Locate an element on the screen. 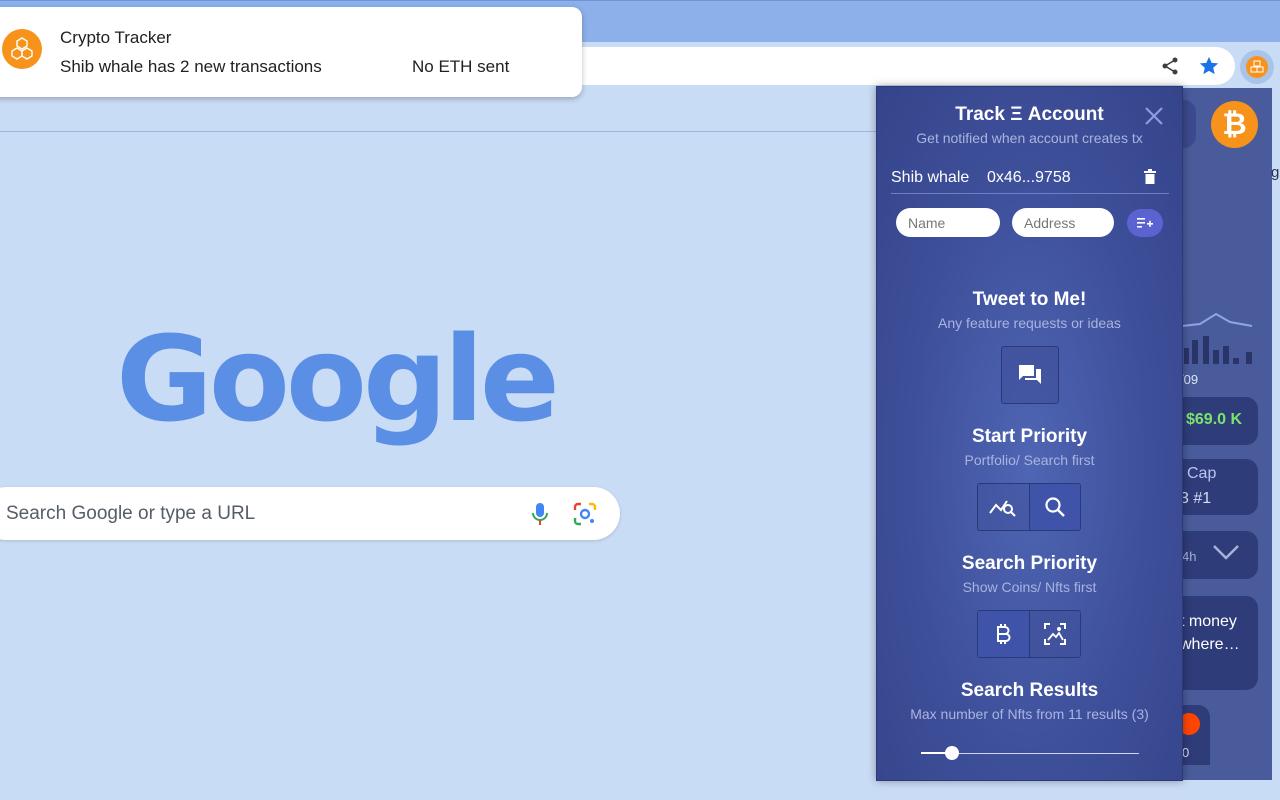 The image size is (1280, 800). page-edge-text: g is located at coordinates (1275, 172).